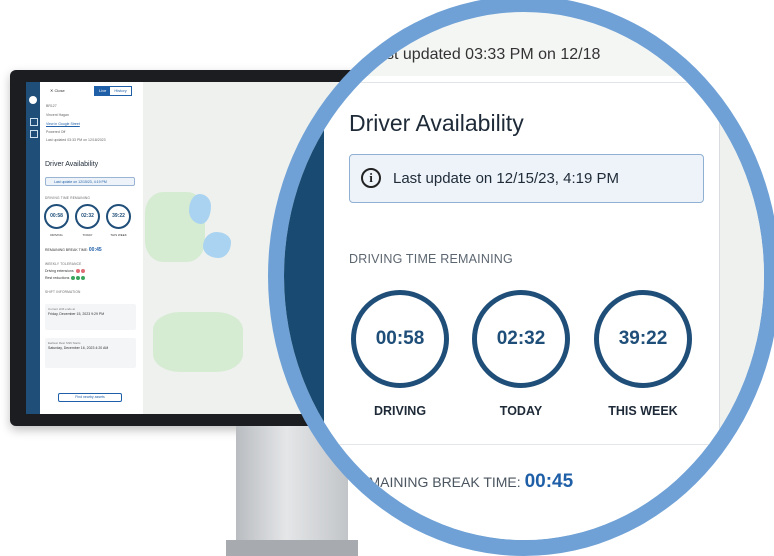  What do you see at coordinates (198, 342) in the screenshot?
I see `park-area` at bounding box center [198, 342].